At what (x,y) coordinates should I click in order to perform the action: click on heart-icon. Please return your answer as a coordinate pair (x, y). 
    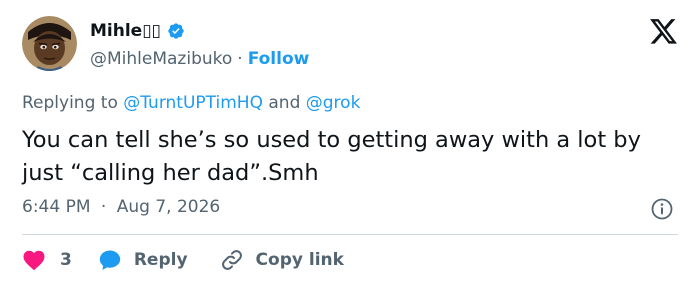
    Looking at the image, I should click on (34, 260).